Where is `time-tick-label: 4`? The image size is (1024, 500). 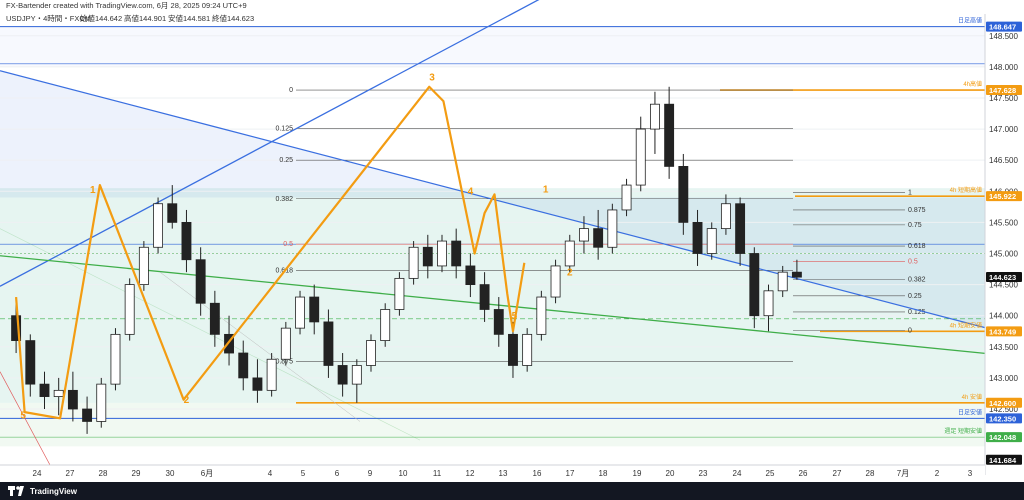 time-tick-label: 4 is located at coordinates (270, 473).